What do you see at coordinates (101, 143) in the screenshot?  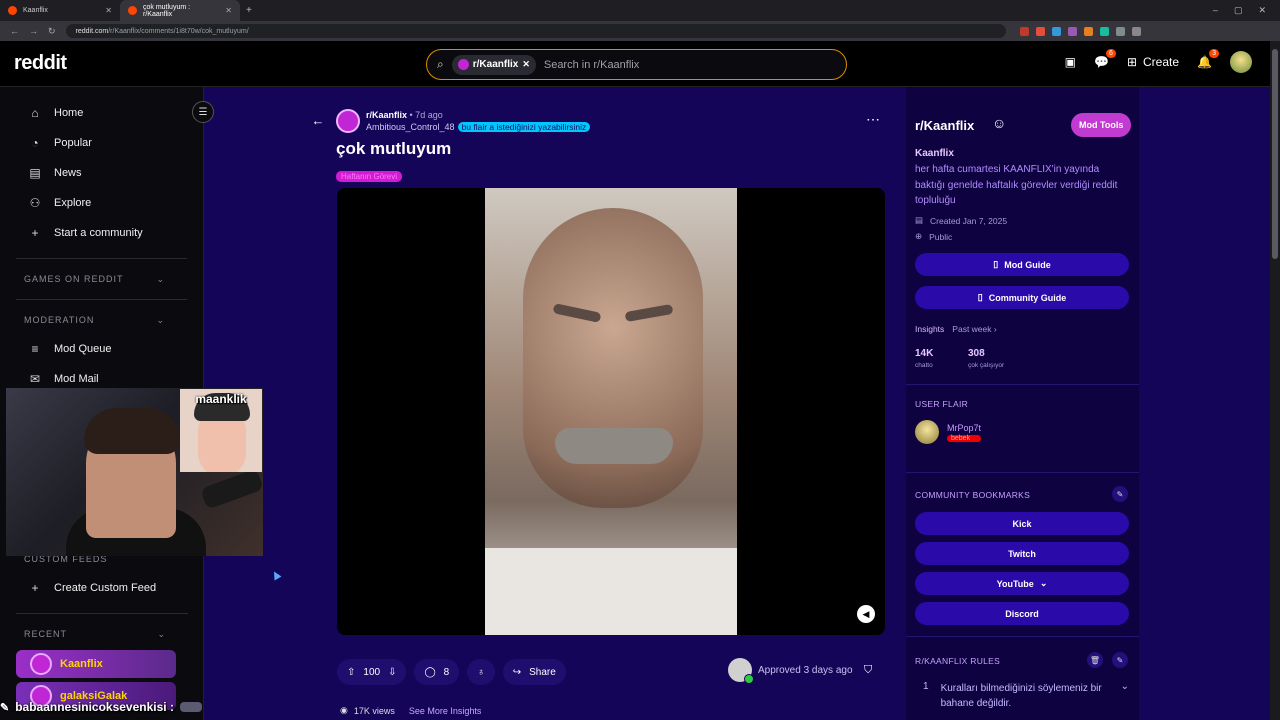 I see `nav-popular: ◔ Popular` at bounding box center [101, 143].